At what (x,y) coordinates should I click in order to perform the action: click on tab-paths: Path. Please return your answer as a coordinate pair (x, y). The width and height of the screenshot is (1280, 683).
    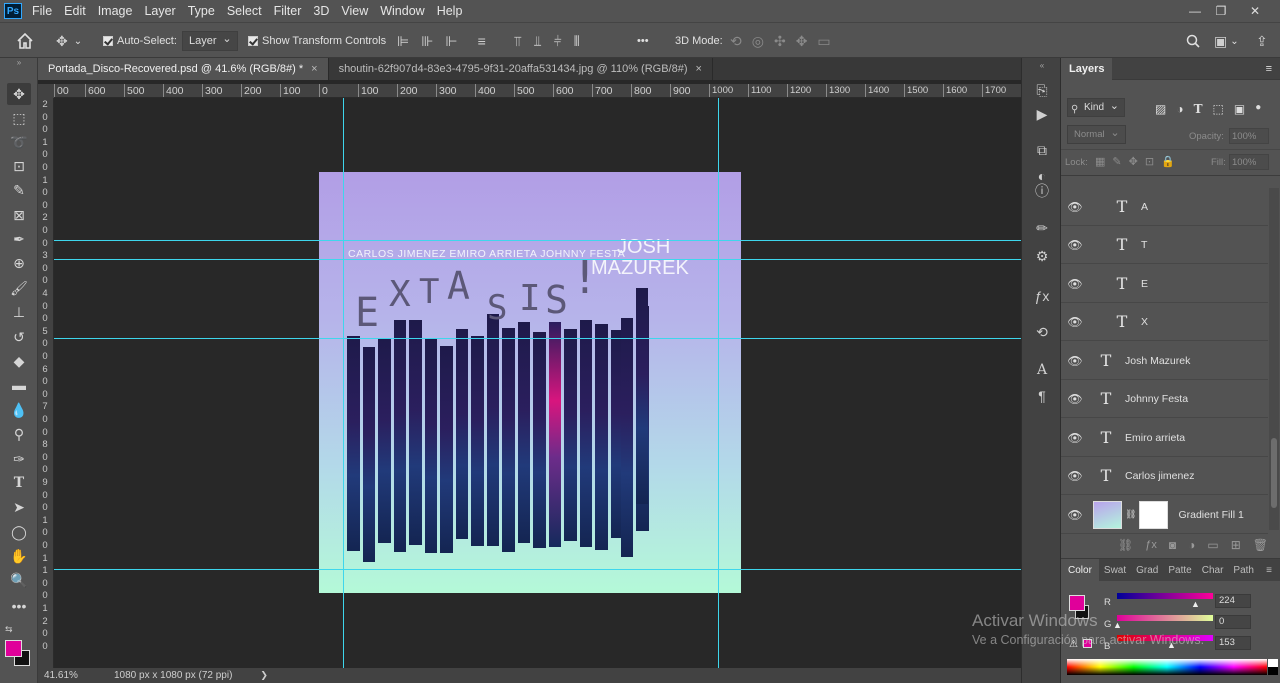
    Looking at the image, I should click on (1243, 570).